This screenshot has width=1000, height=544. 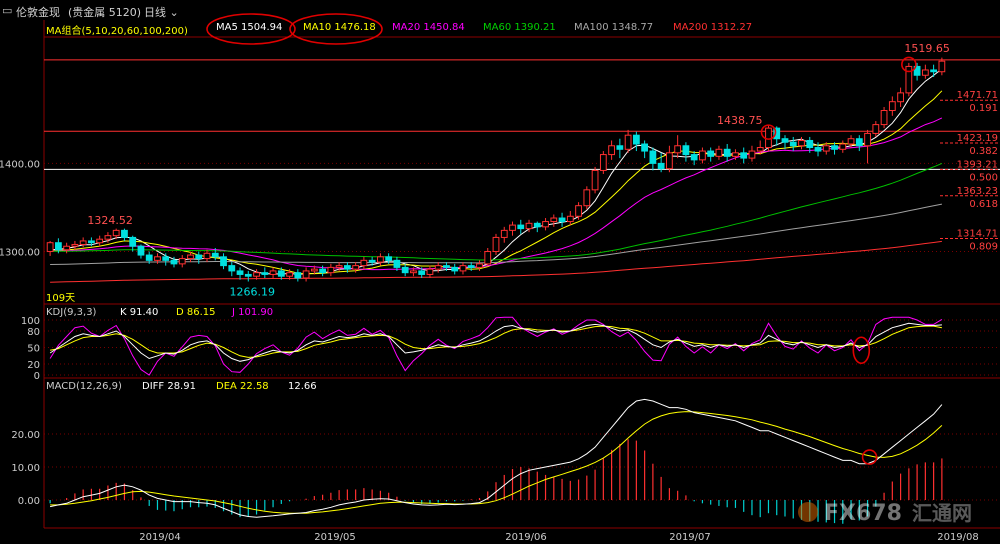 What do you see at coordinates (885, 513) in the screenshot?
I see `watermark: FX678 汇通网` at bounding box center [885, 513].